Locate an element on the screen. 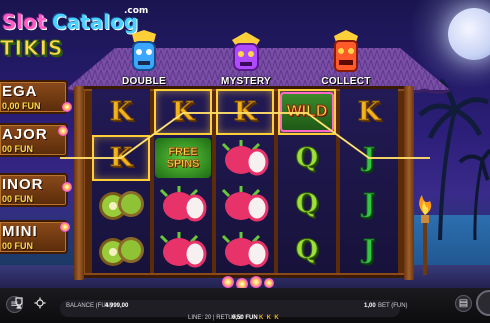 This screenshot has height=323, width=490. reel-3: K is located at coordinates (245, 181).